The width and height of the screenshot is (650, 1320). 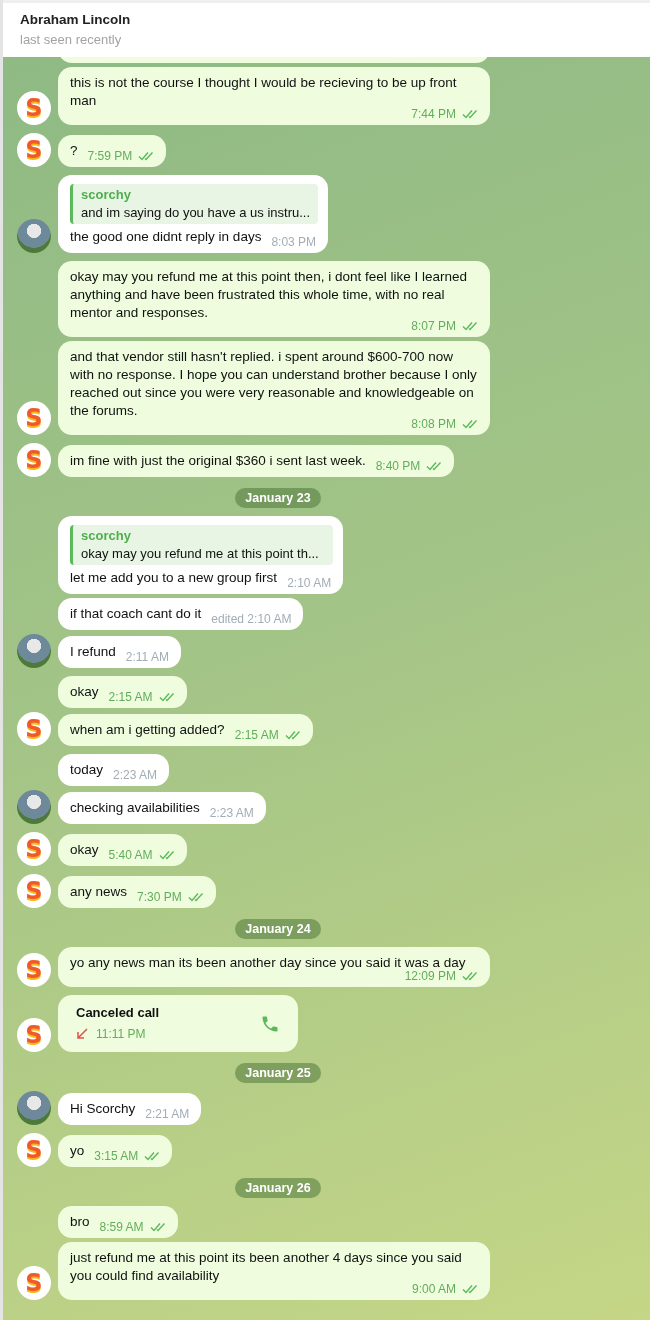 What do you see at coordinates (103, 1109) in the screenshot?
I see `message-text: Hi Scorchy` at bounding box center [103, 1109].